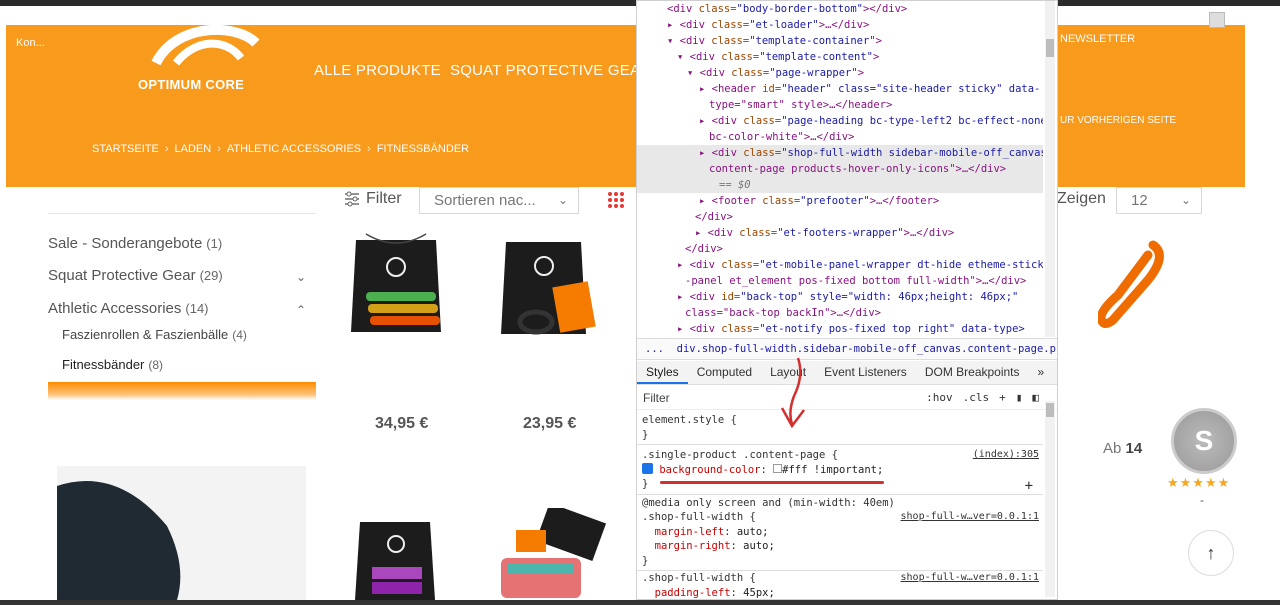  Describe the element at coordinates (774, 41) in the screenshot. I see `tree-node-line: ▾ <div class="template-container">` at that location.